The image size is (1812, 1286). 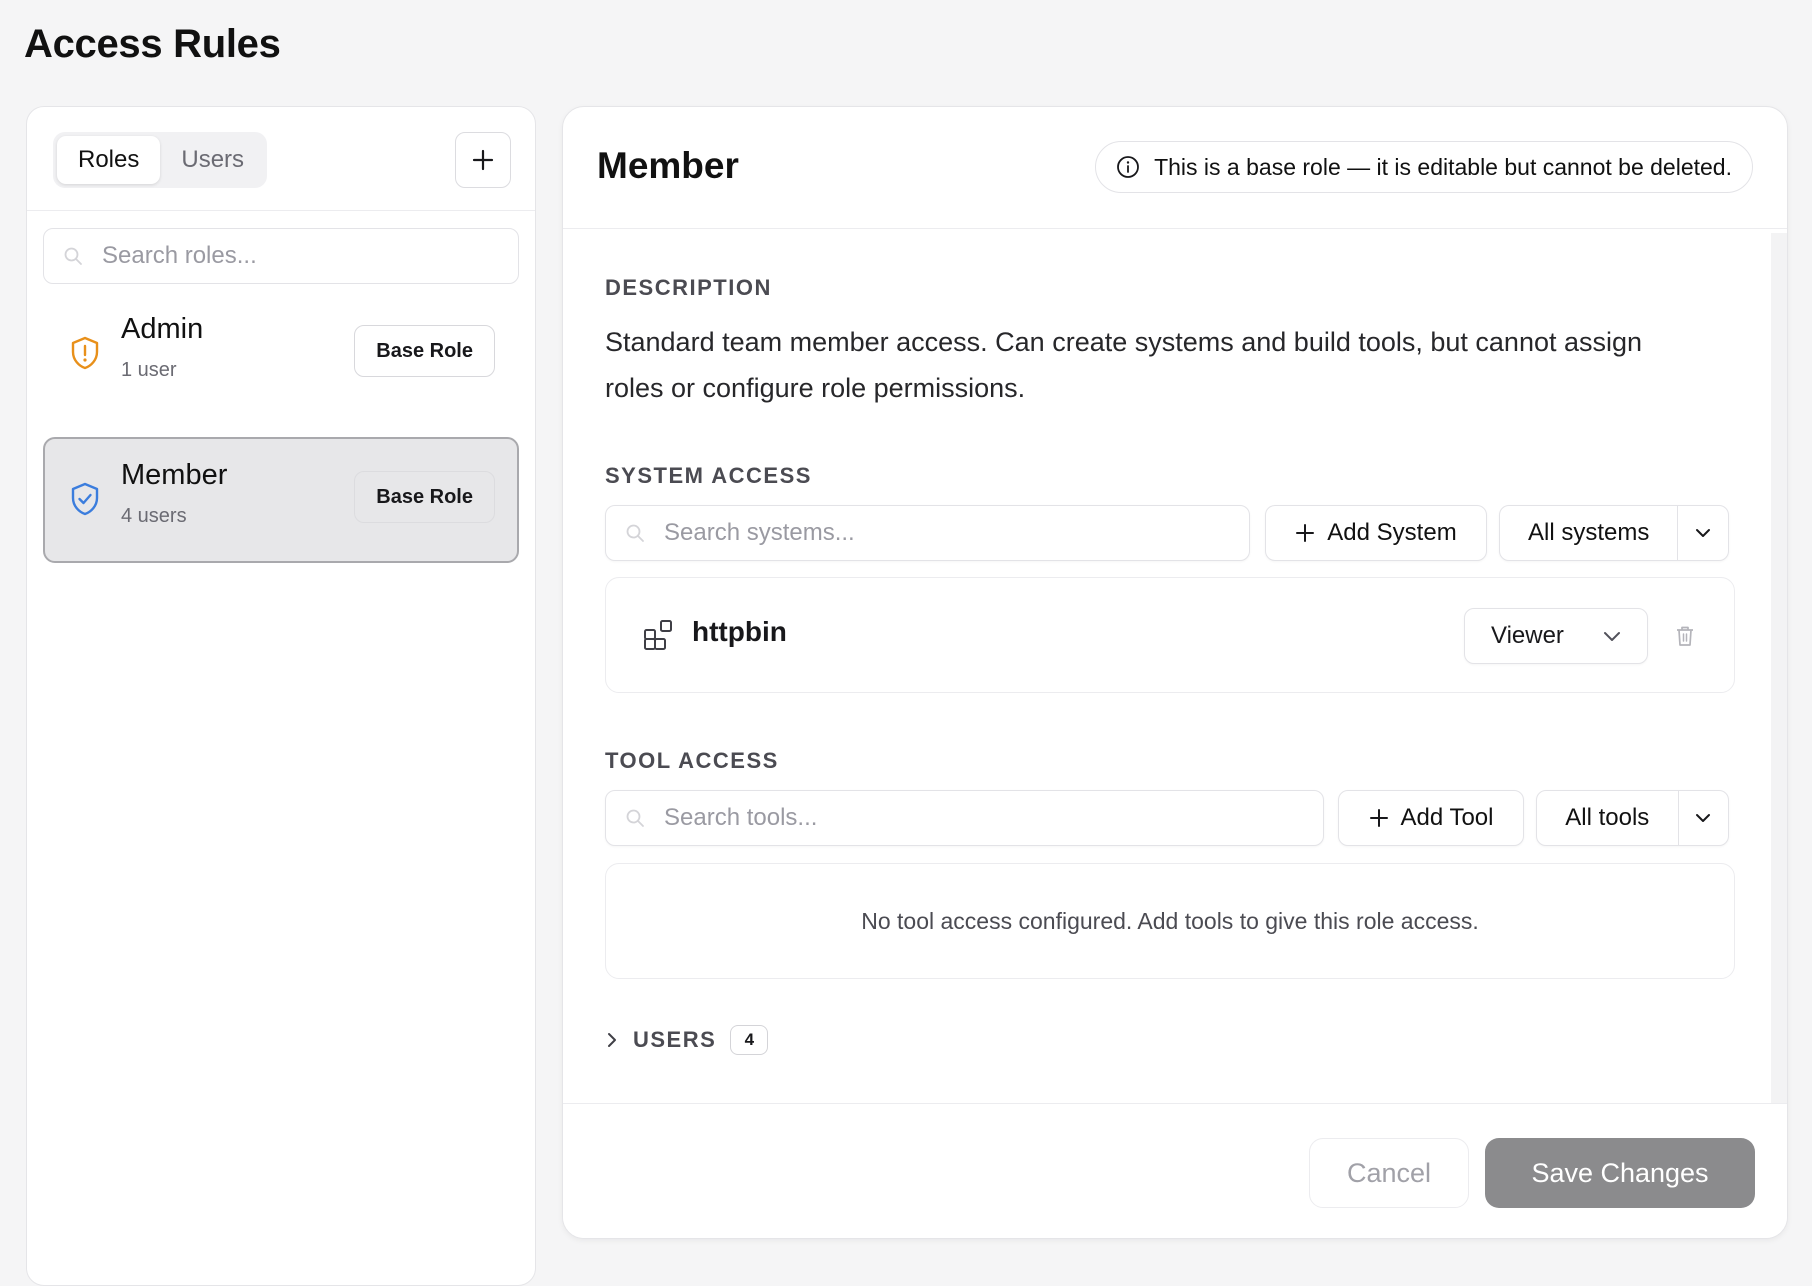 What do you see at coordinates (1392, 532) in the screenshot?
I see `add-system-label: Add System` at bounding box center [1392, 532].